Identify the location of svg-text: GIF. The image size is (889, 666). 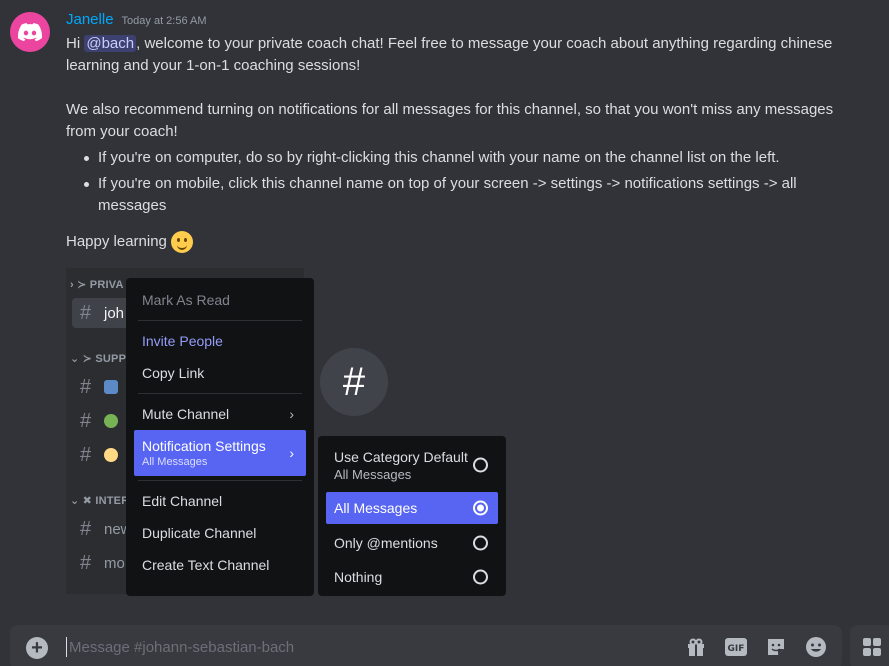
(736, 649).